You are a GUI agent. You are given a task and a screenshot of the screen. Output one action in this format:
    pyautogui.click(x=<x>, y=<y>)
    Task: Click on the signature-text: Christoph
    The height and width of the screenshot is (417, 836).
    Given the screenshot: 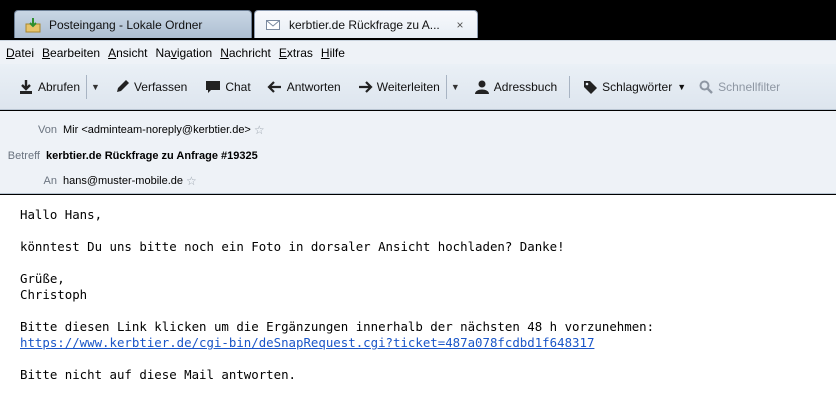 What is the action you would take?
    pyautogui.click(x=54, y=294)
    